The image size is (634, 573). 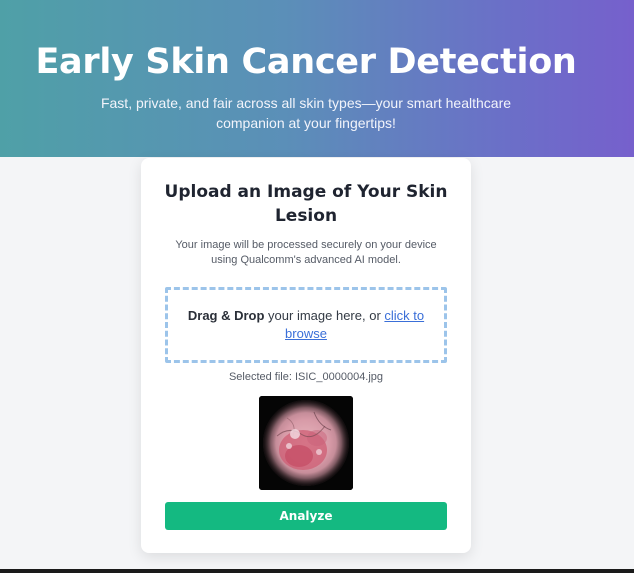 I want to click on dropzone-strong-text: Drag & Drop, so click(x=226, y=315).